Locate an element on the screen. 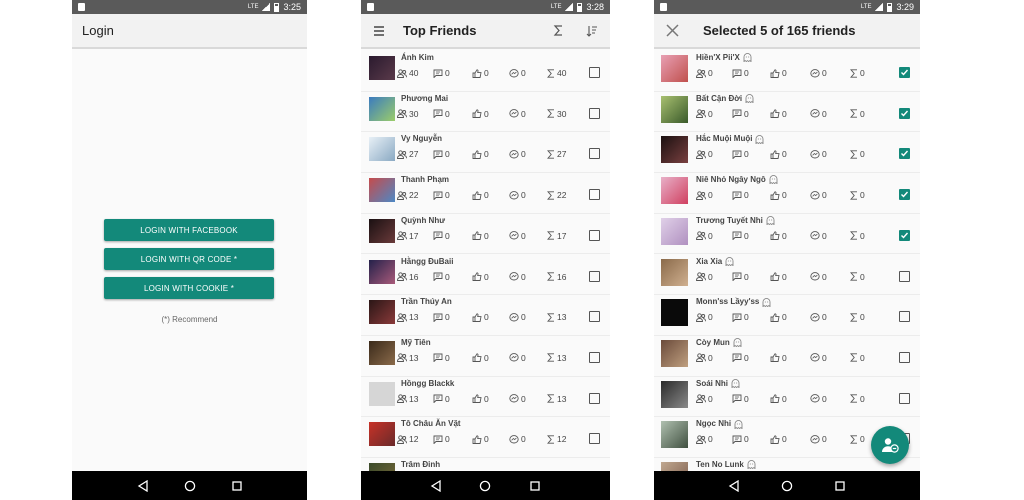 The width and height of the screenshot is (1024, 500). unfriend-fab is located at coordinates (890, 445).